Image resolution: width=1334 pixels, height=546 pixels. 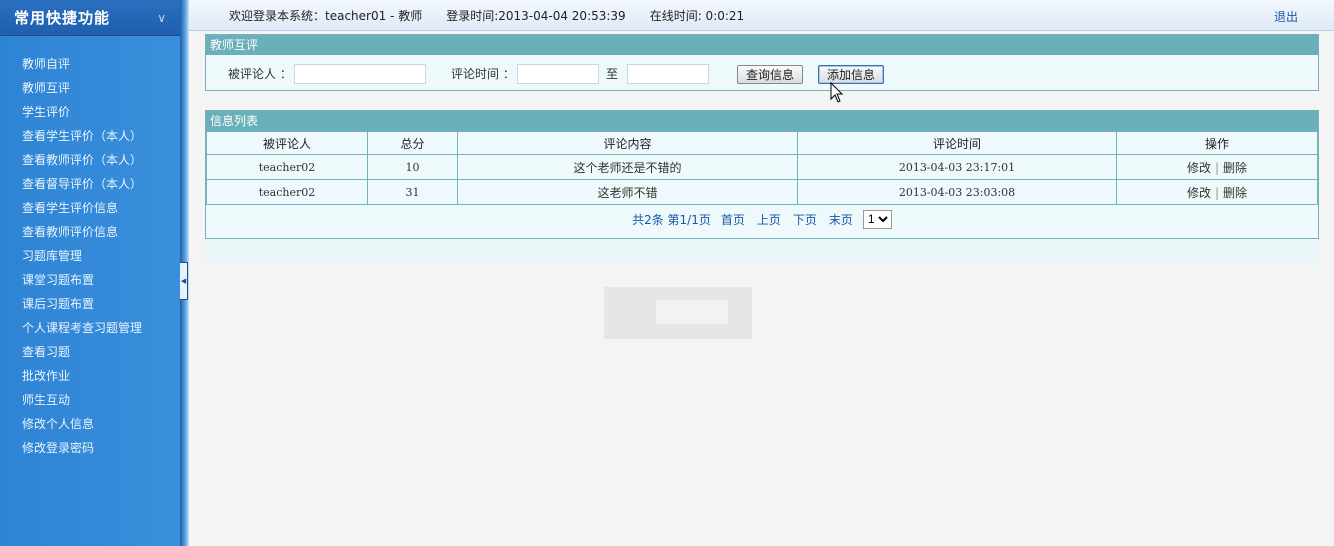 What do you see at coordinates (837, 92) in the screenshot?
I see `mouse-cursor-icon` at bounding box center [837, 92].